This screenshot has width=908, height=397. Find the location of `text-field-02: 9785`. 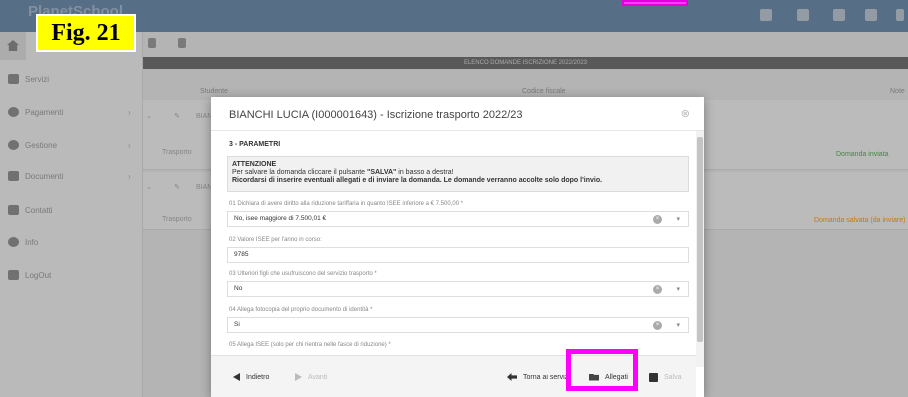

text-field-02: 9785 is located at coordinates (458, 255).